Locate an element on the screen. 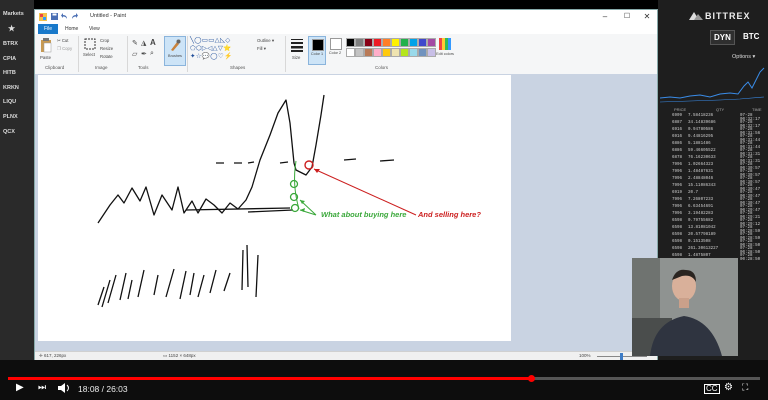  brushes-button: Brushes is located at coordinates (175, 51).